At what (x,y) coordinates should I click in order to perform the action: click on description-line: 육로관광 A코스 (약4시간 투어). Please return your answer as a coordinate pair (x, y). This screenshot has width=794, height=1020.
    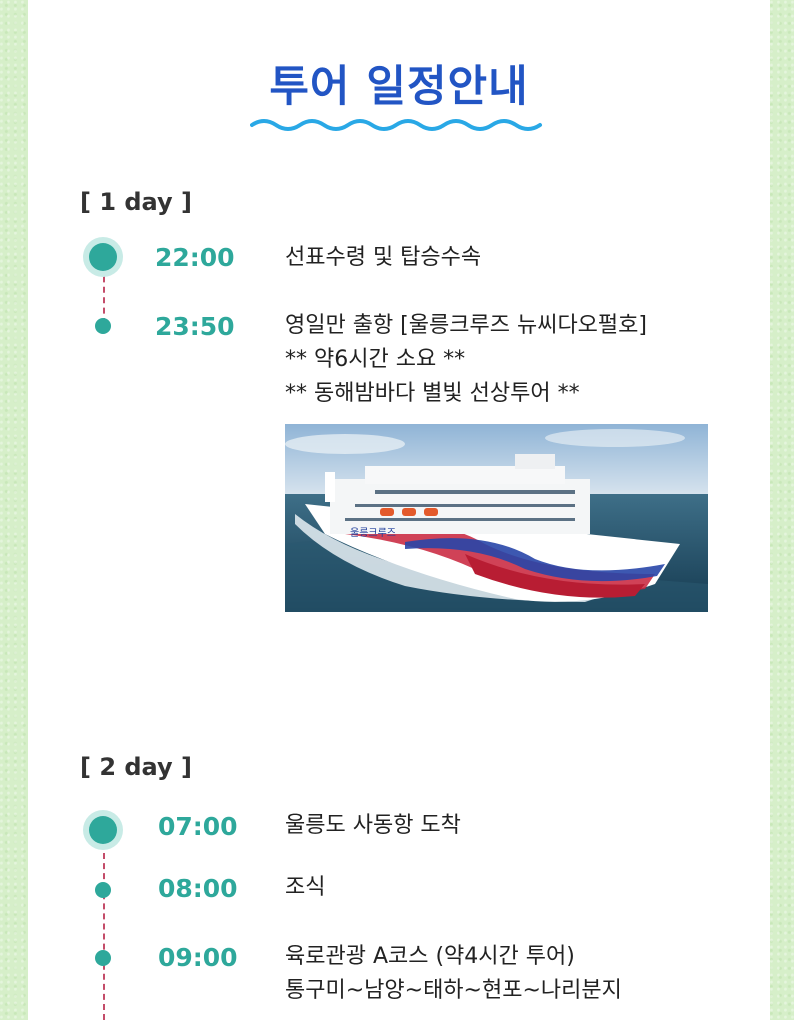
    Looking at the image, I should click on (430, 956).